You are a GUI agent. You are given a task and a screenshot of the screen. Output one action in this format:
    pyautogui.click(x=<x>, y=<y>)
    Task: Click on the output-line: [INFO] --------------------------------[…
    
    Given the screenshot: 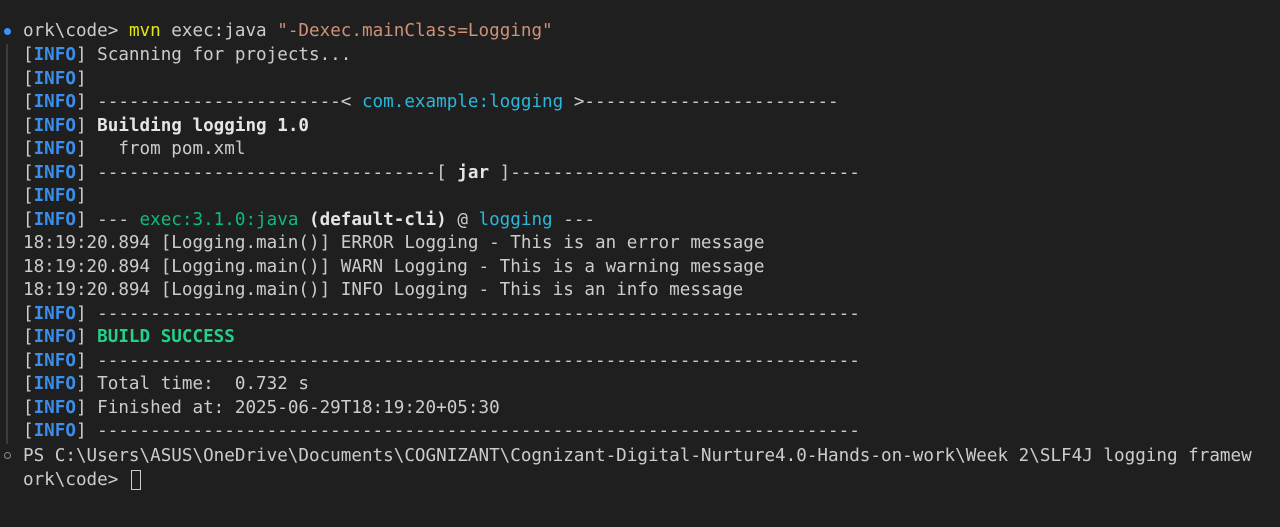 What is the action you would take?
    pyautogui.click(x=441, y=172)
    